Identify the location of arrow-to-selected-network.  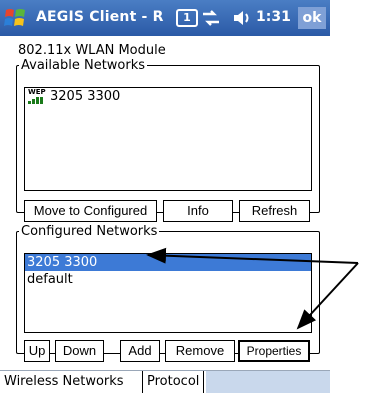
(252, 255).